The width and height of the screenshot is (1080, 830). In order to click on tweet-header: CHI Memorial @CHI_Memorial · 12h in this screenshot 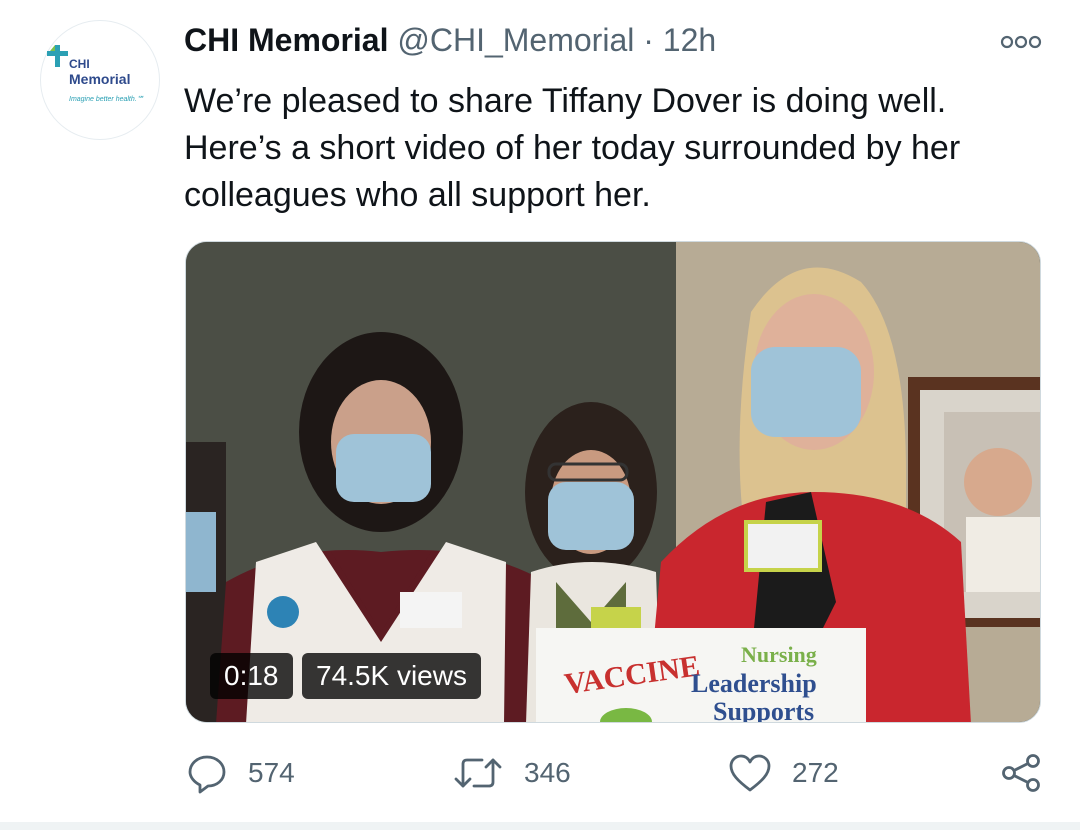, I will do `click(450, 40)`.